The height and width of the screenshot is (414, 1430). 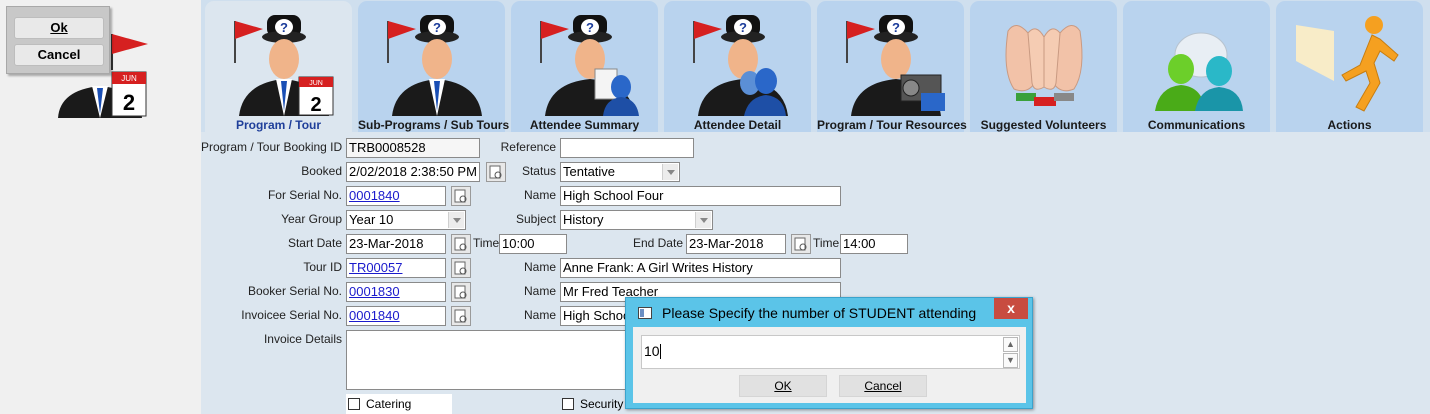 I want to click on end-date-label: End Date, so click(x=657, y=243).